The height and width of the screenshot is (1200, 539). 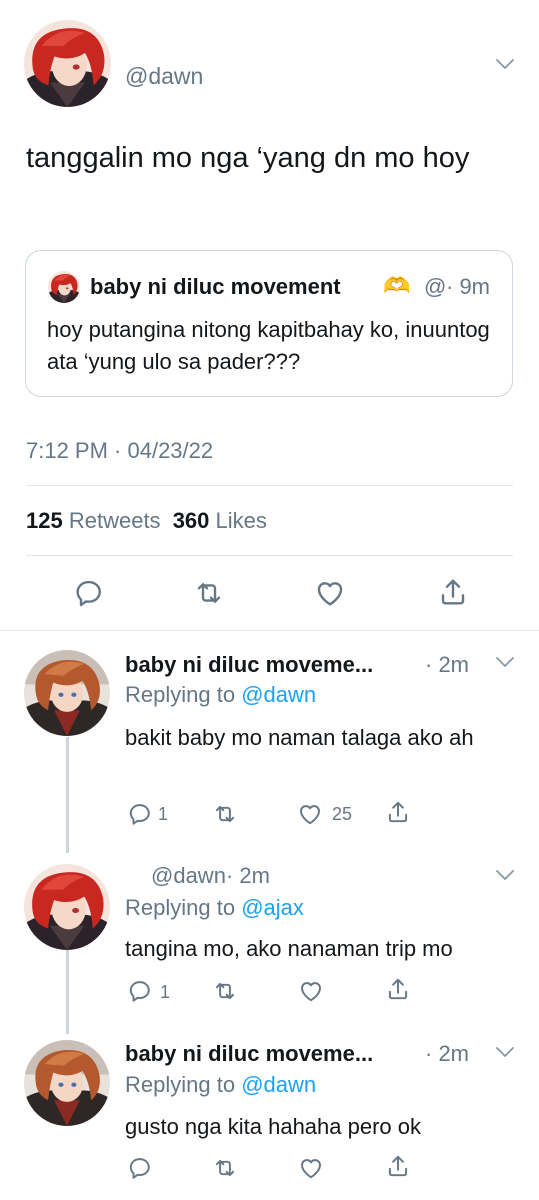 I want to click on reply-handle-time: @dawn· 2m, so click(x=210, y=876).